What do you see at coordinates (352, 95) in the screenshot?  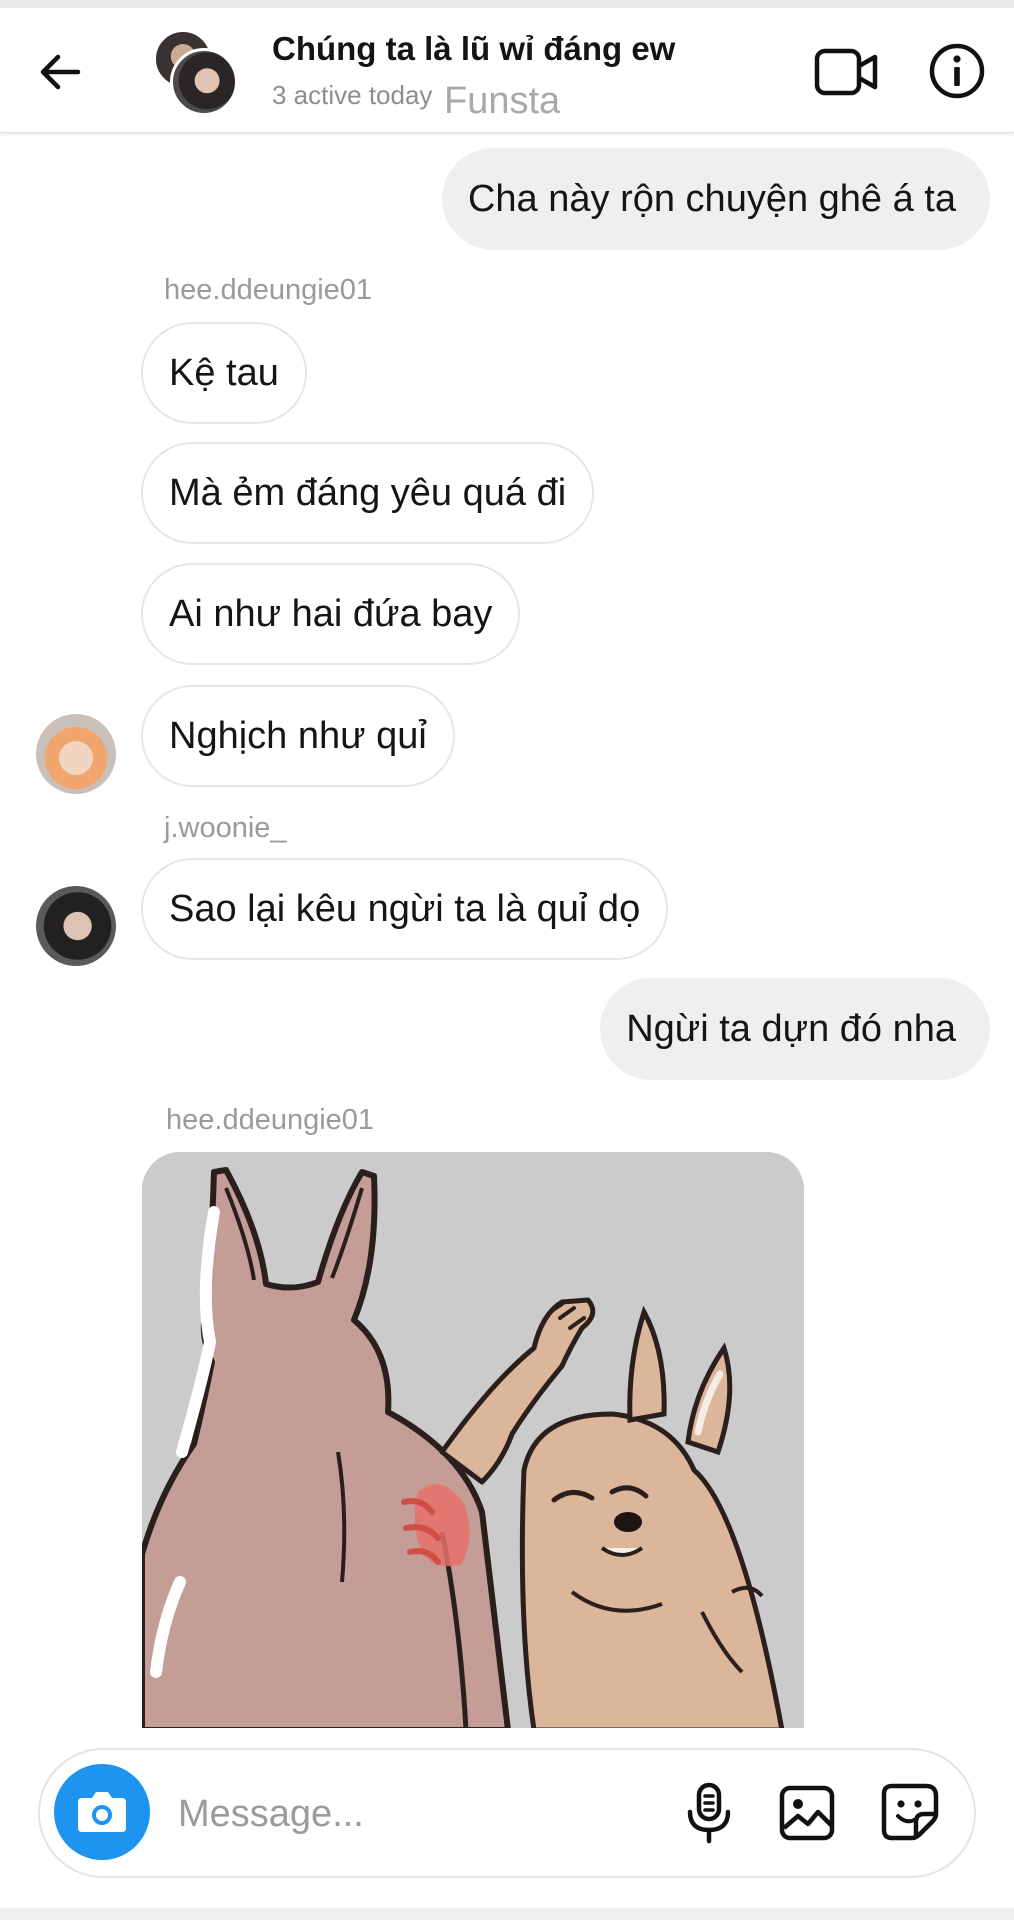 I see `active-status: 3 active today` at bounding box center [352, 95].